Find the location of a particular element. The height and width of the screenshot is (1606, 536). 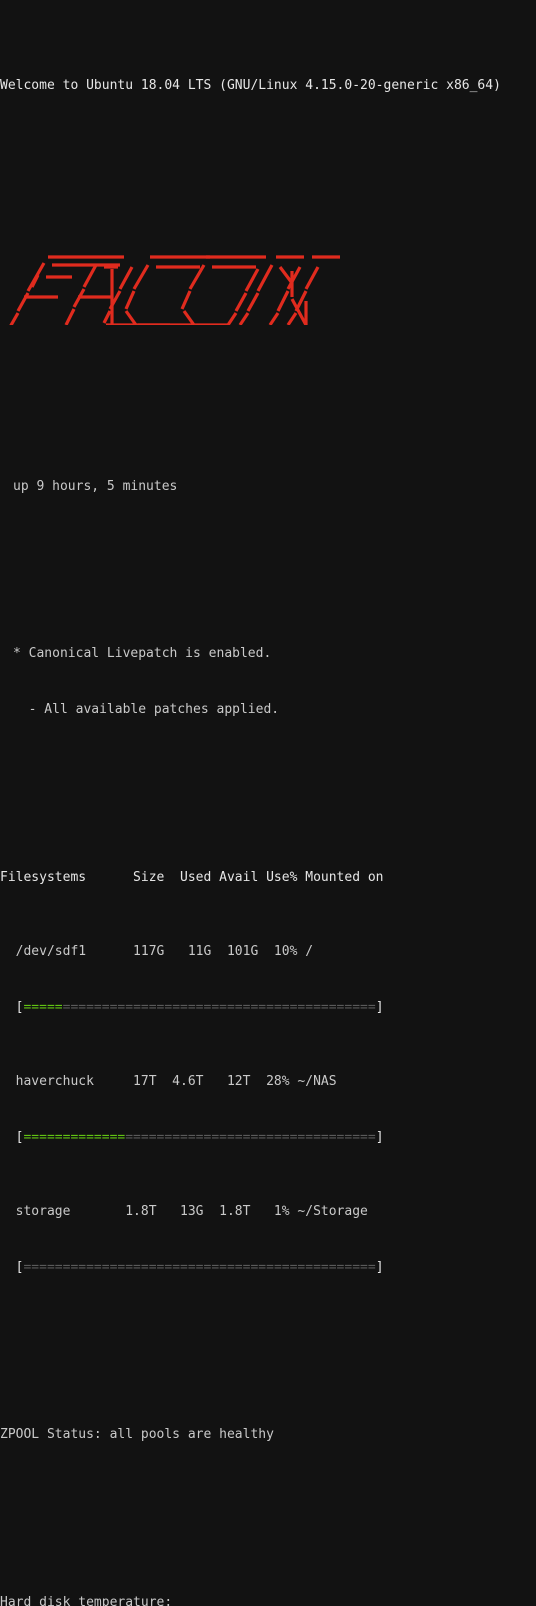

filesystem-row: haverchuck 17T 4.6T 12T 28% ~/NAS is located at coordinates (168, 1082).